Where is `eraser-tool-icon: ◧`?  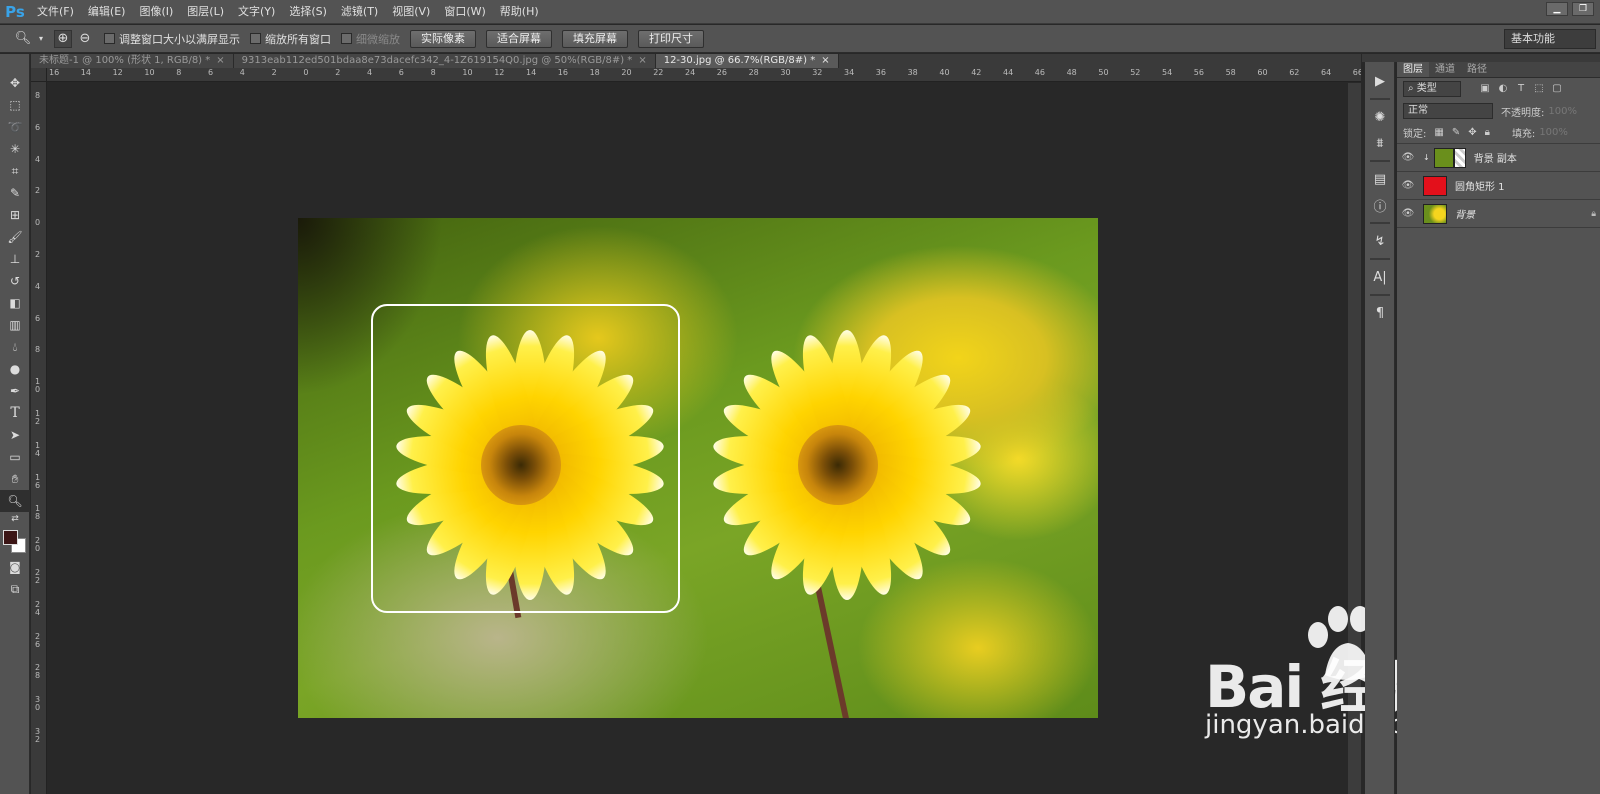
eraser-tool-icon: ◧ is located at coordinates (15, 303).